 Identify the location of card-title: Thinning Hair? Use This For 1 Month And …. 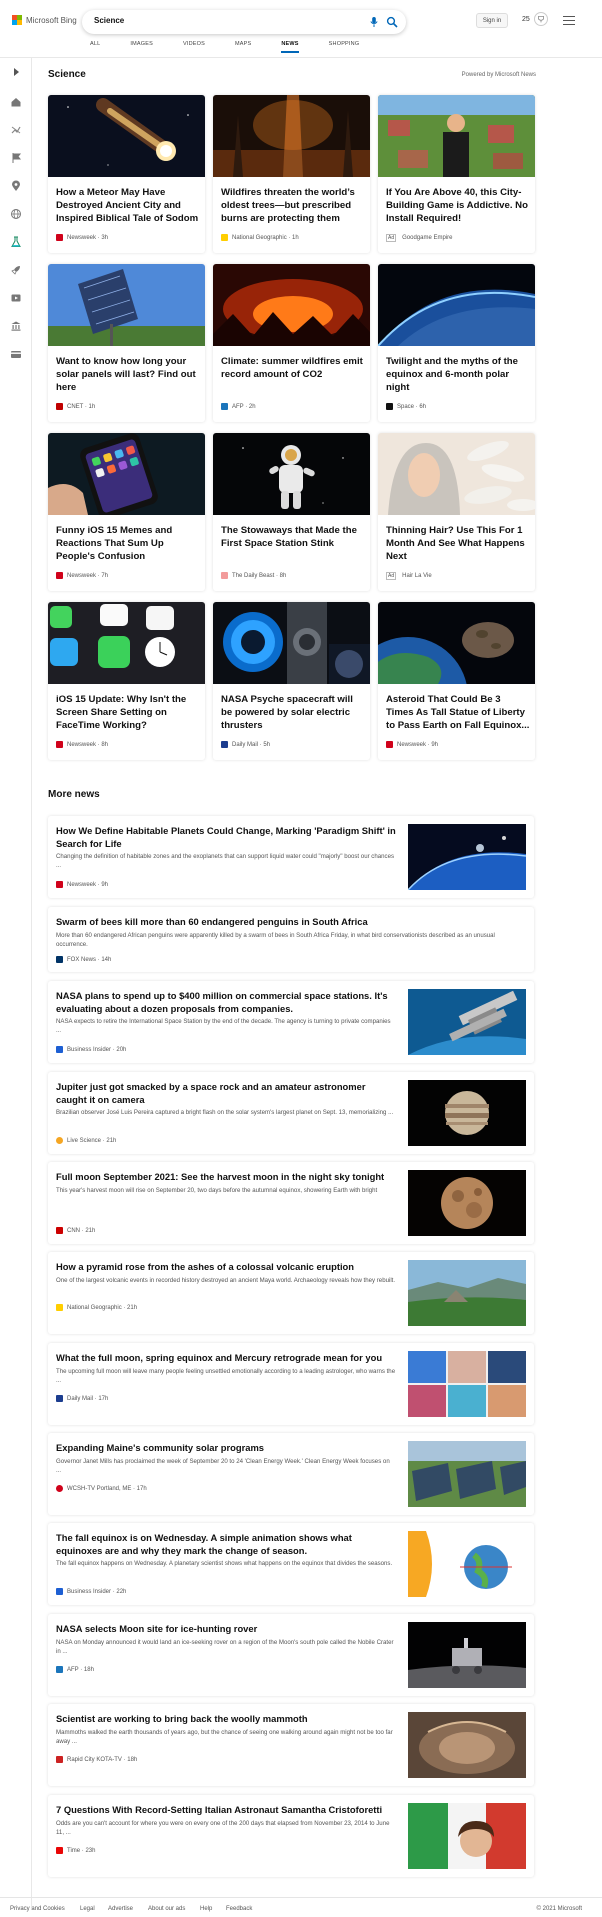
(458, 543).